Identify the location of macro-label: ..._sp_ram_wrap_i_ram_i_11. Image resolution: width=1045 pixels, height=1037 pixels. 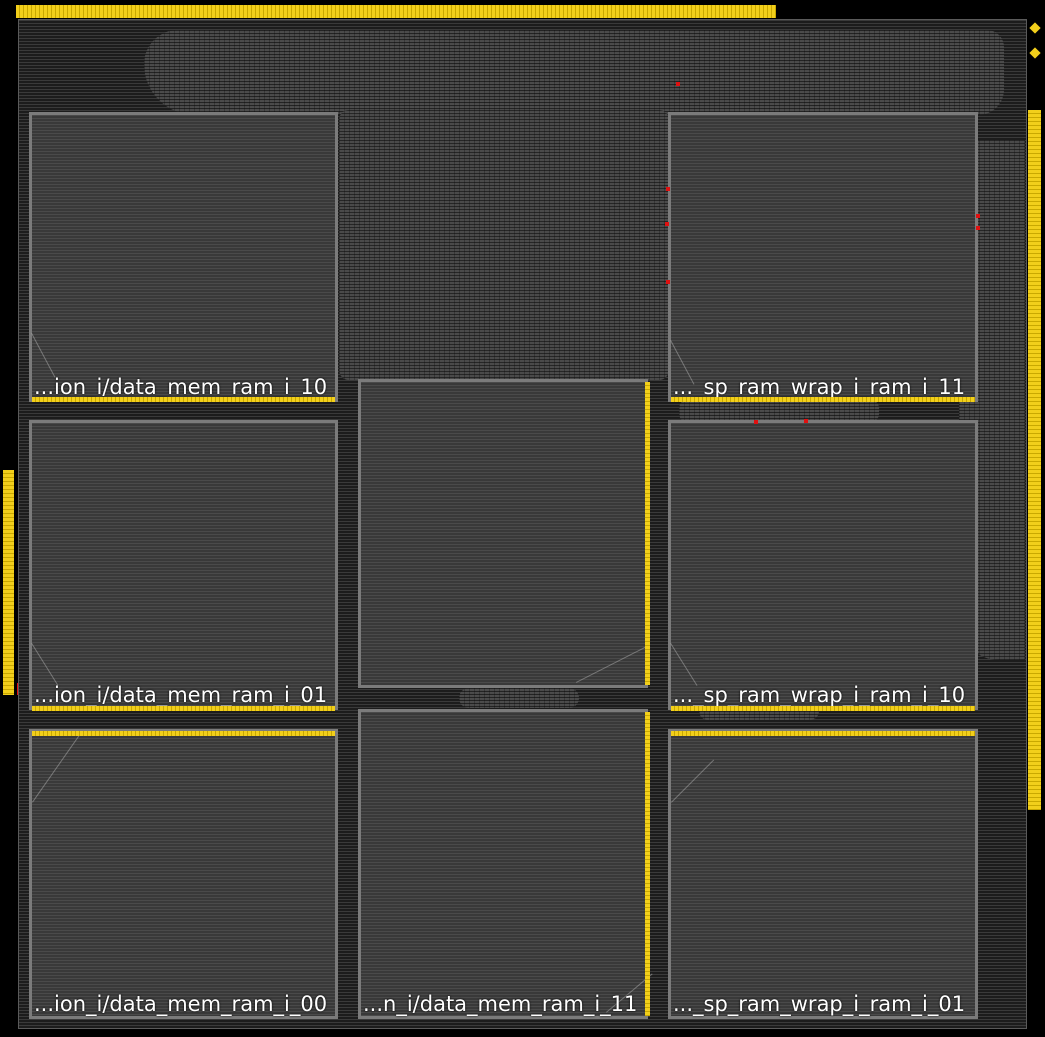
(819, 387).